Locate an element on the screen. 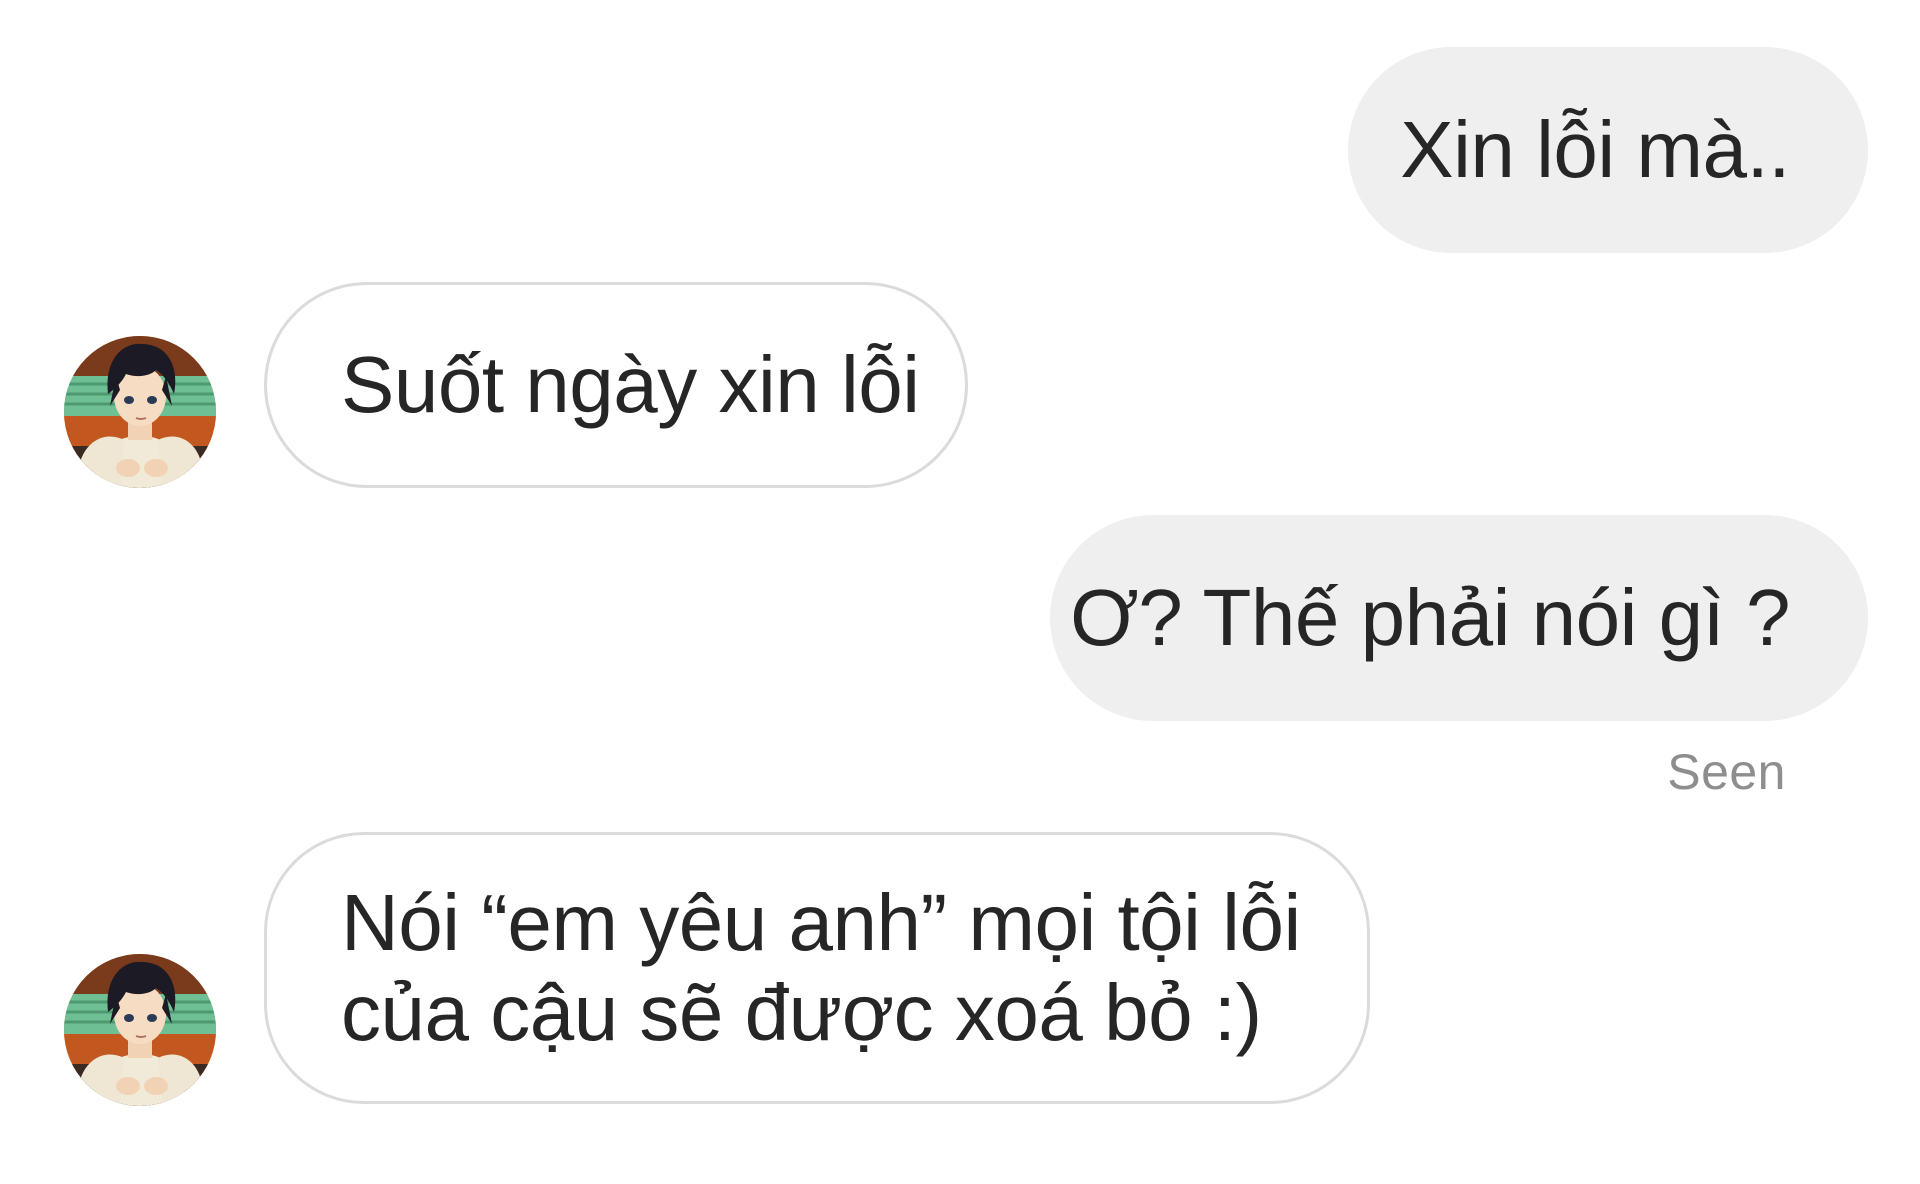 This screenshot has height=1184, width=1920. message-bubble-outgoing: Xin lỗi mà.. is located at coordinates (1608, 150).